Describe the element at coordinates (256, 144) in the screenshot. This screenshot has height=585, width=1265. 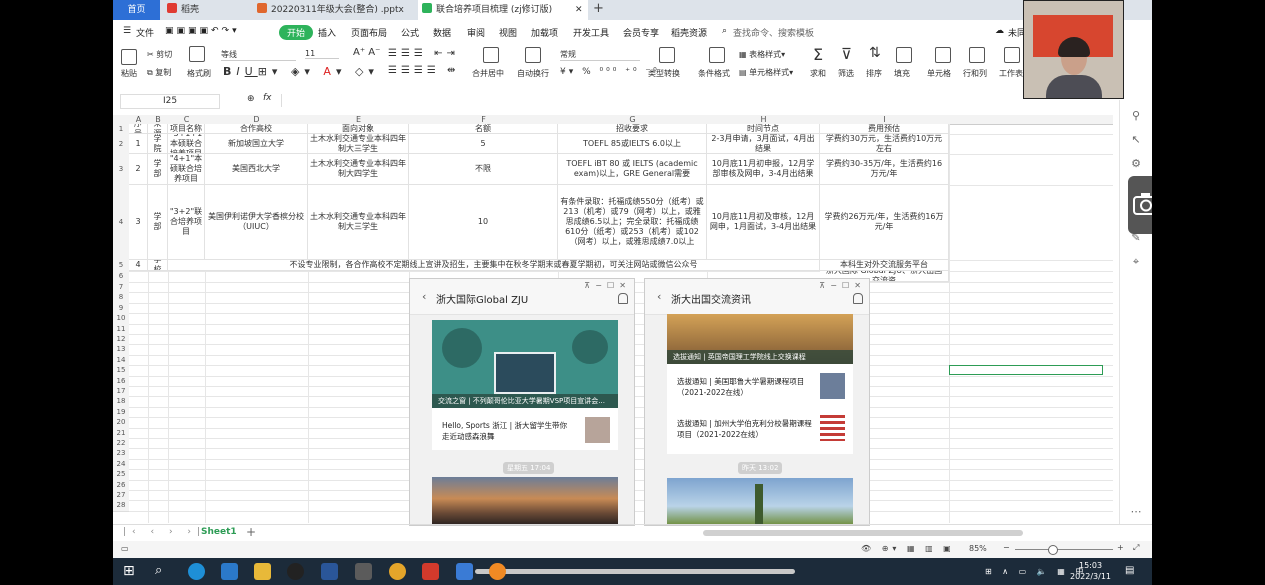
I see `table-cell: 新加坡国立大学` at that location.